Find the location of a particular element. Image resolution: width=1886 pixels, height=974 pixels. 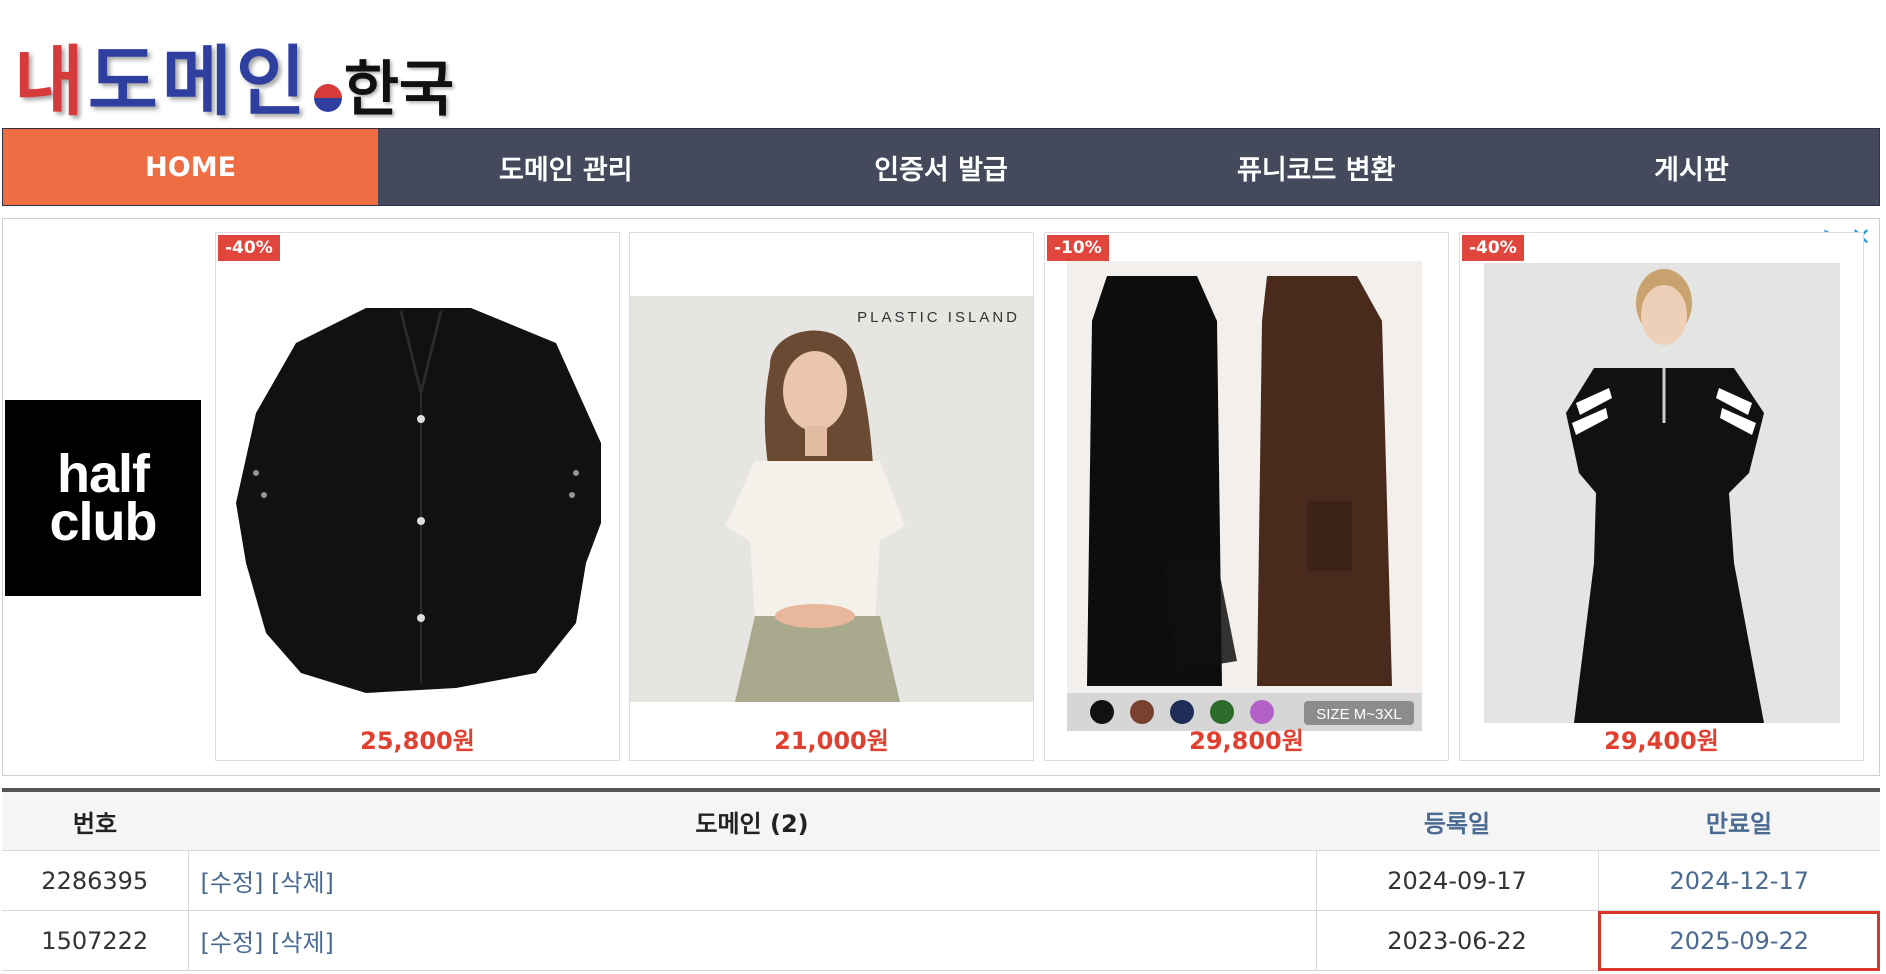

row-number: 1507222 is located at coordinates (95, 940).